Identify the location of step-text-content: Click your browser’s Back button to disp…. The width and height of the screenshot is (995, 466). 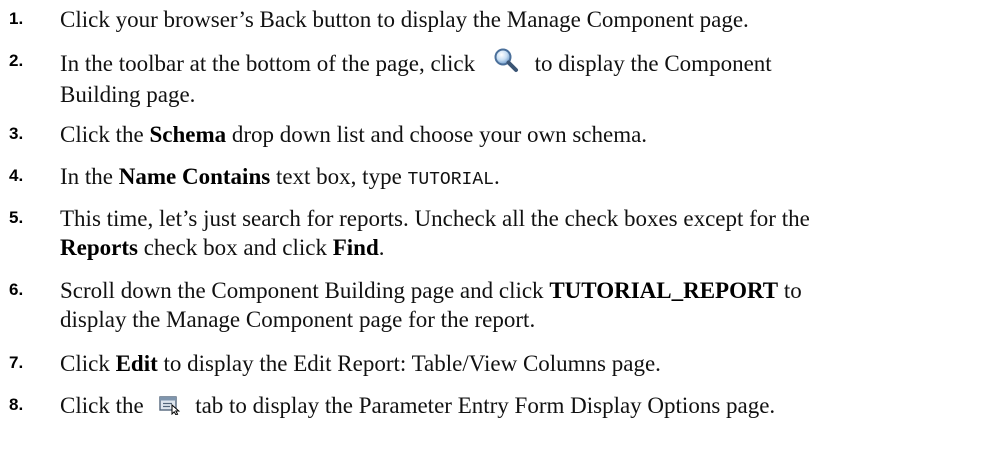
(404, 19).